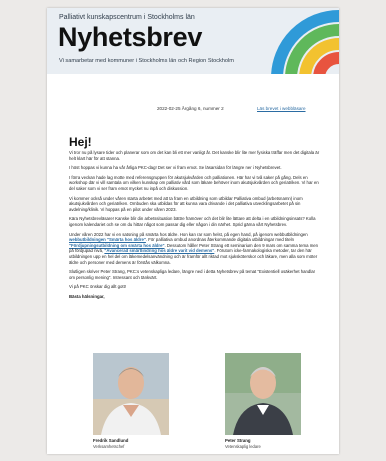 The image size is (386, 461). What do you see at coordinates (80, 142) in the screenshot?
I see `greeting: Hej!` at bounding box center [80, 142].